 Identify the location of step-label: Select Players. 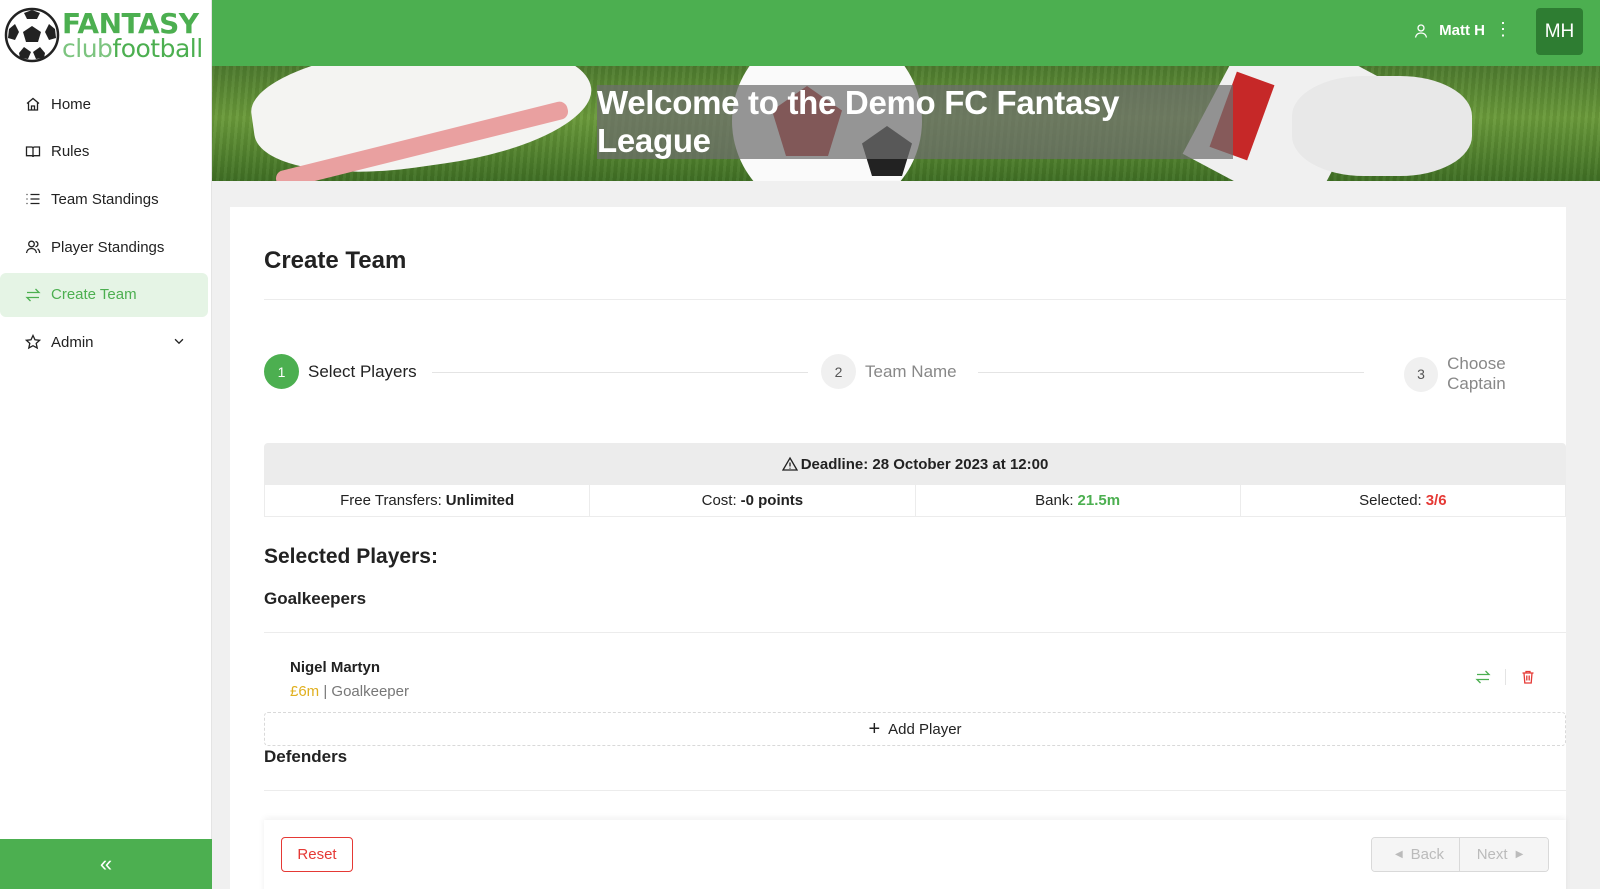
(362, 371).